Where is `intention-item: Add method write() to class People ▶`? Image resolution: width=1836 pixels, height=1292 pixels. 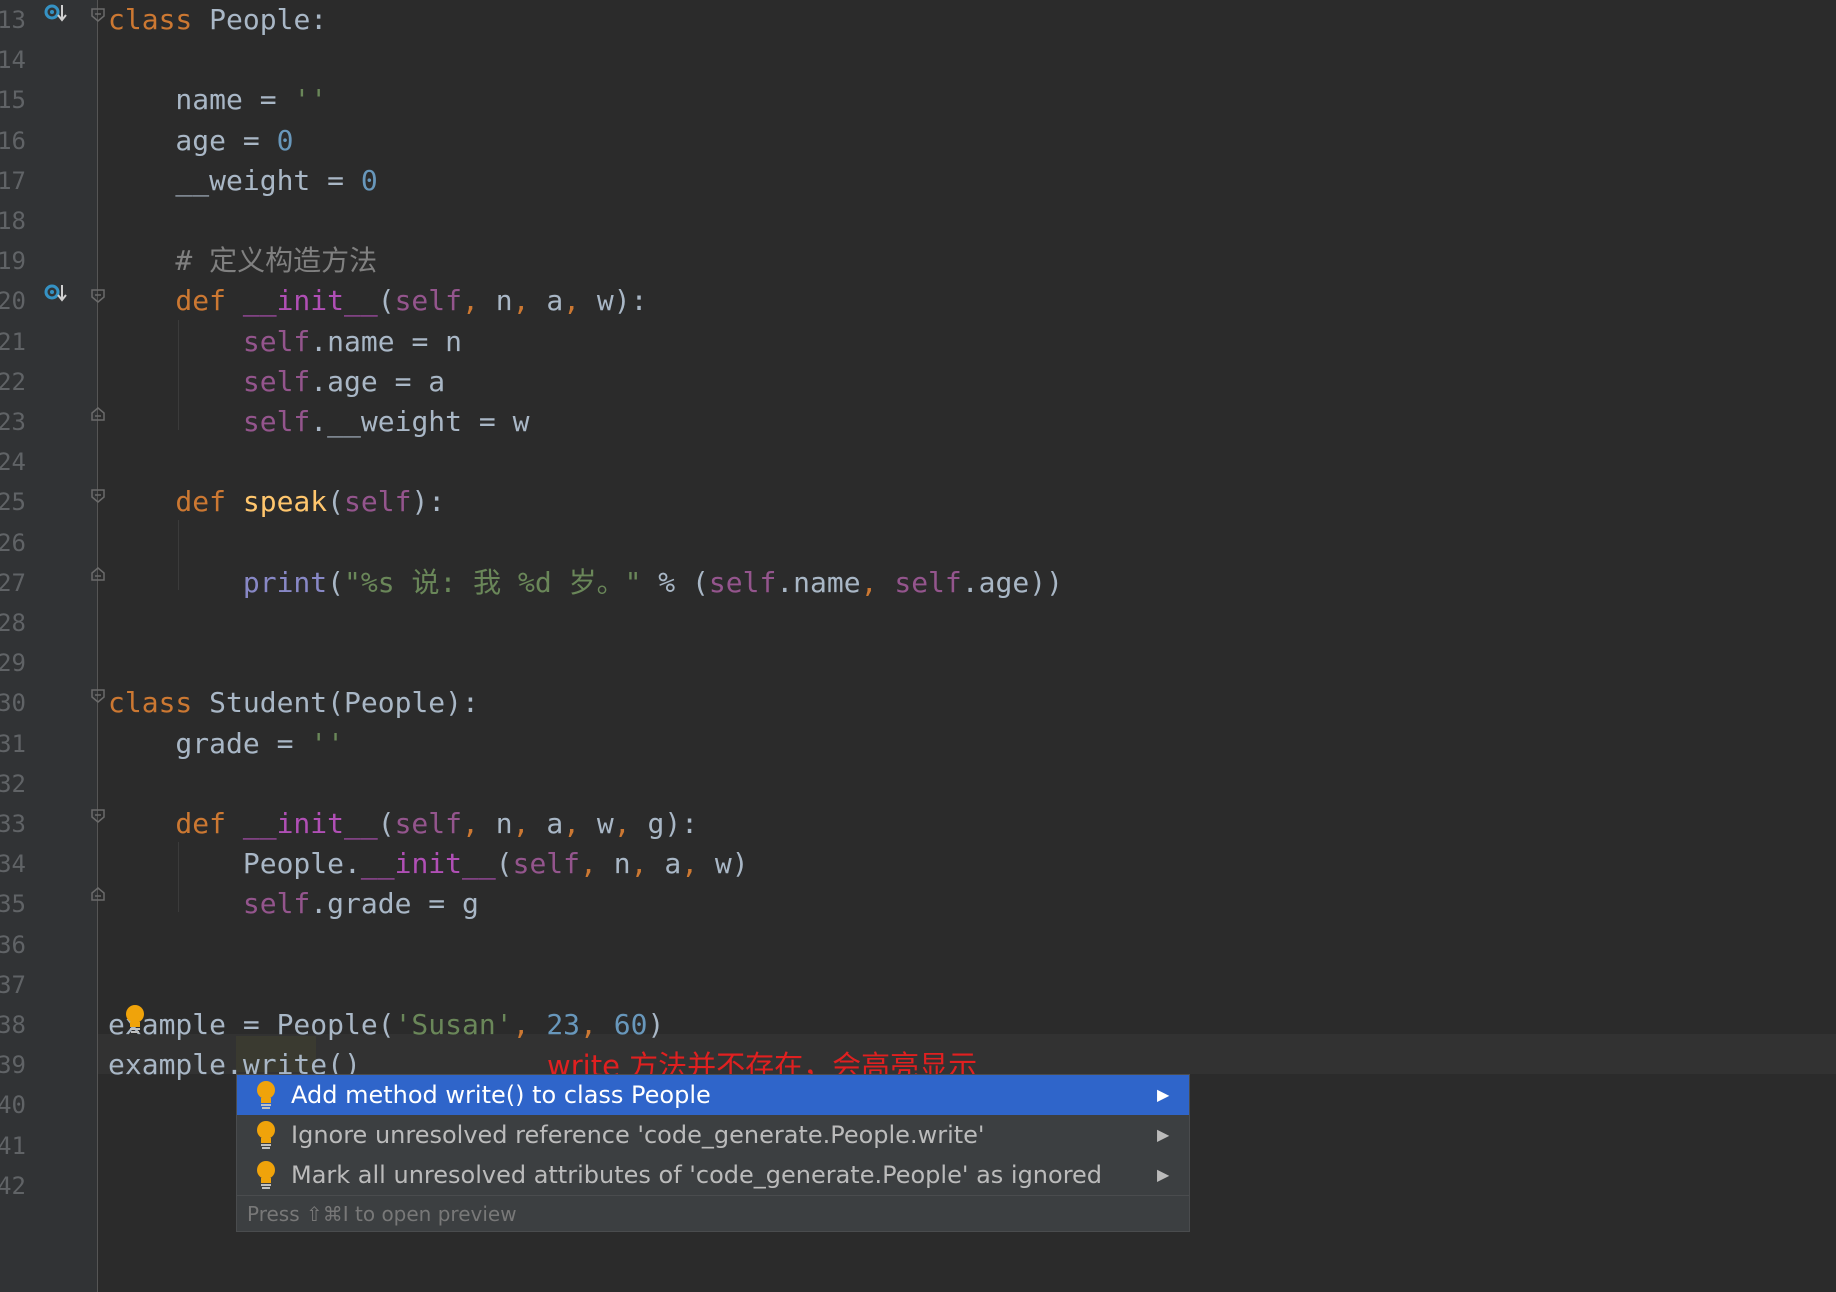
intention-item: Add method write() to class People ▶ is located at coordinates (713, 1095).